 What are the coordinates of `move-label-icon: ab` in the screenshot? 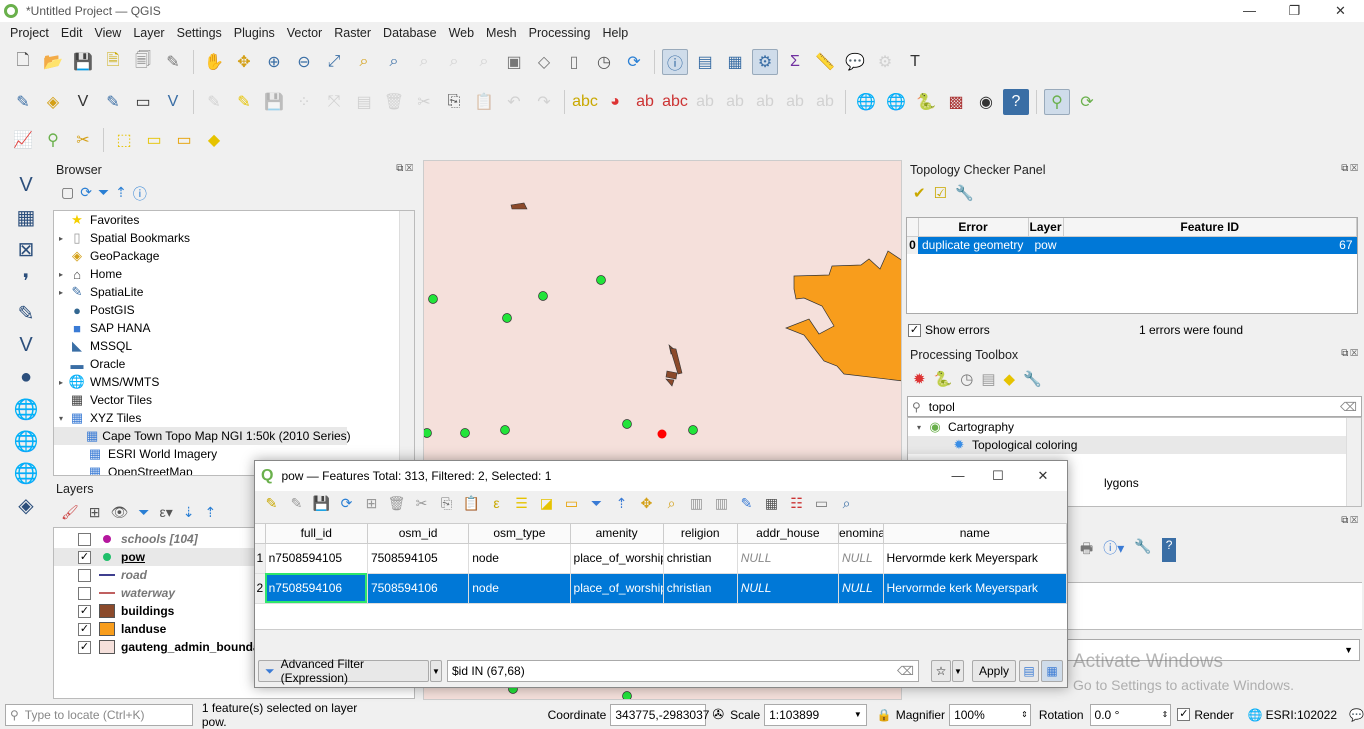 It's located at (735, 102).